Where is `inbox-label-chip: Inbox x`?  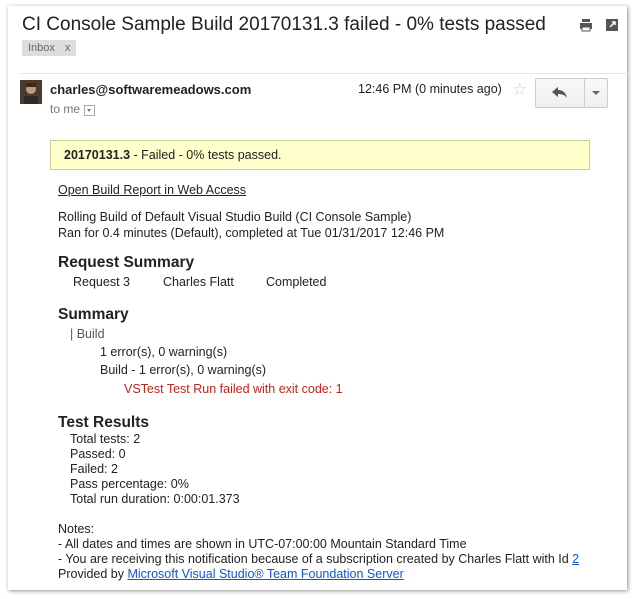 inbox-label-chip: Inbox x is located at coordinates (49, 48).